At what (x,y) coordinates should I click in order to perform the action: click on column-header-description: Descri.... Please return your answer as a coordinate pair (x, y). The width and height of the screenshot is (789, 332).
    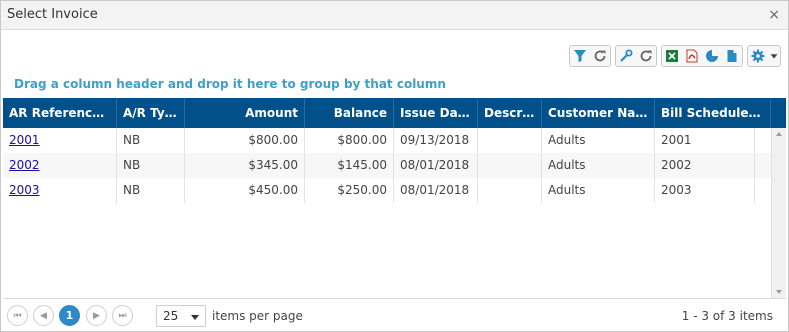
    Looking at the image, I should click on (510, 113).